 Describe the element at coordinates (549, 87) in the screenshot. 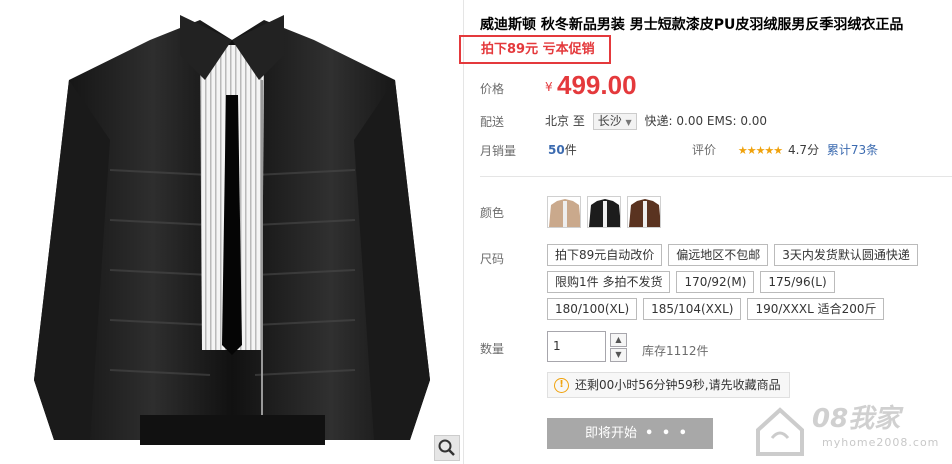

I see `currency-symbol: ¥` at that location.